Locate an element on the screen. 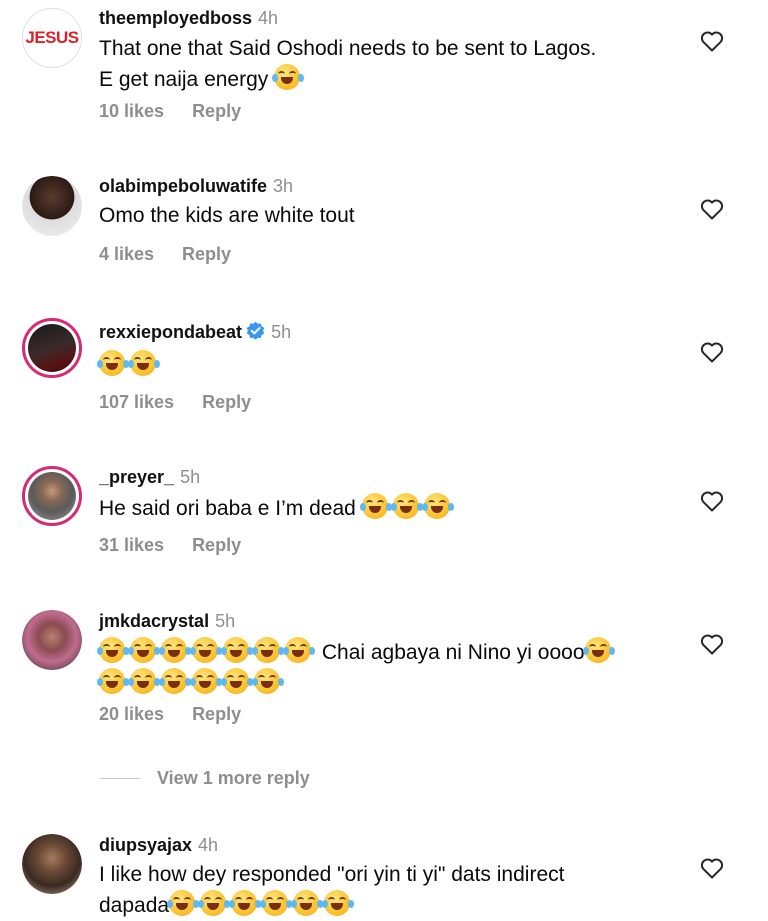 This screenshot has height=921, width=768. username: theemployedboss is located at coordinates (175, 18).